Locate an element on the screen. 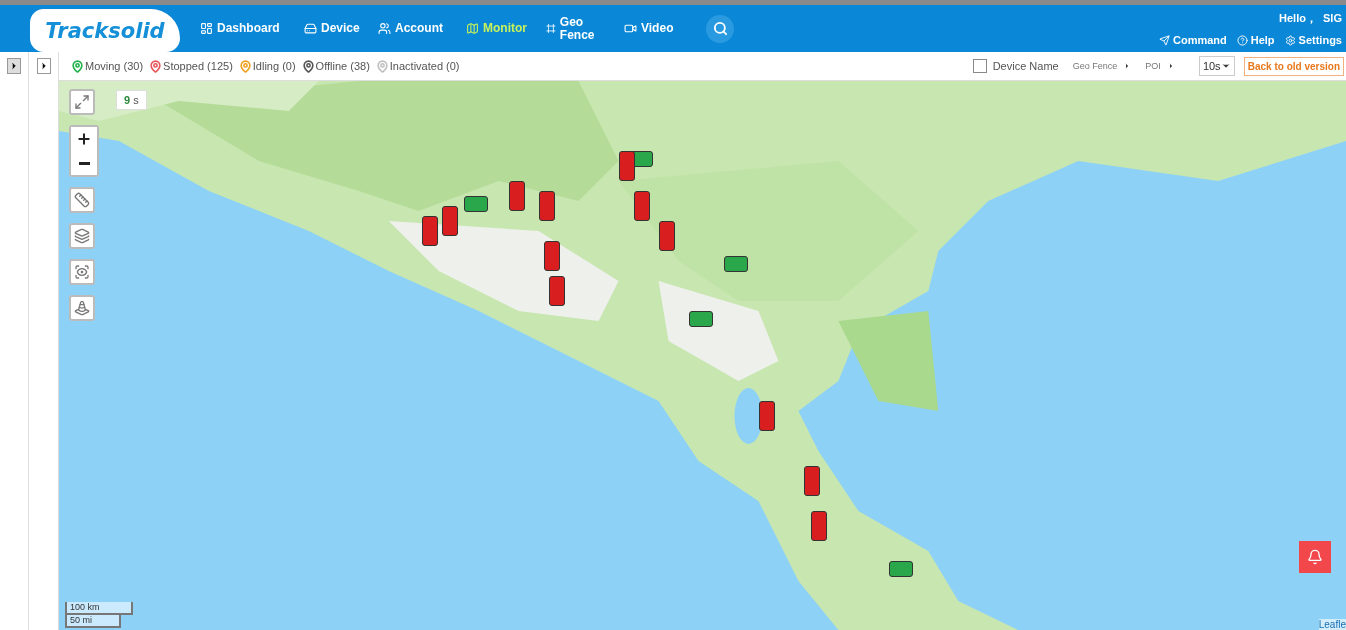  status-filter: Inactivated (0) is located at coordinates (417, 66).